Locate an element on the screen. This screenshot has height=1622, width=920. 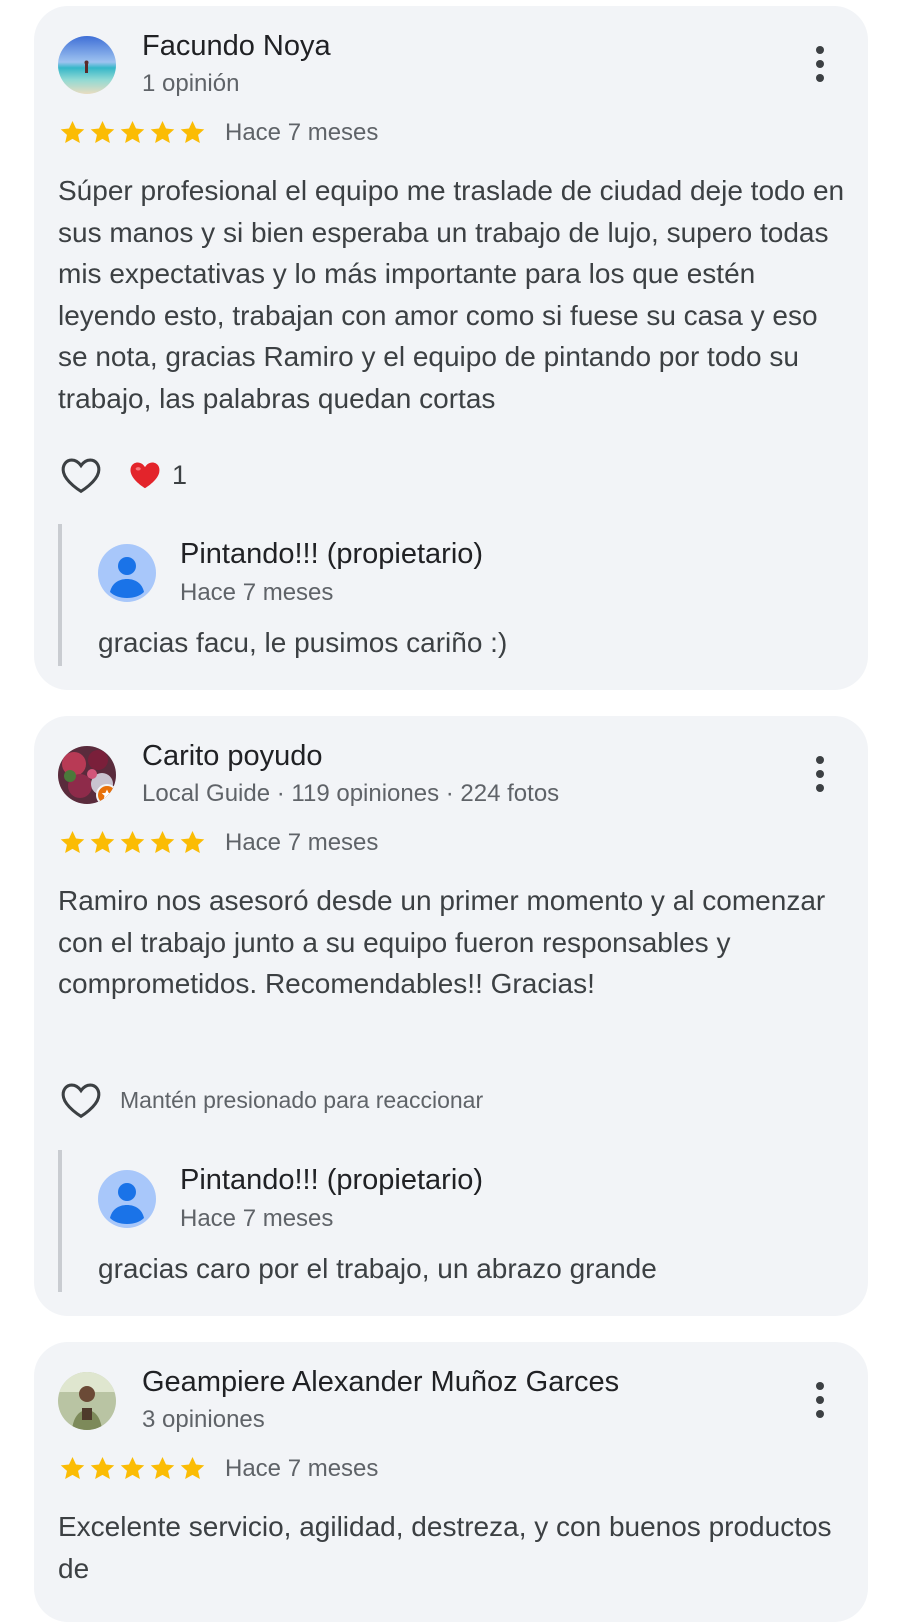
reaction-hint: Mantén presionado para reaccionar is located at coordinates (302, 1099).